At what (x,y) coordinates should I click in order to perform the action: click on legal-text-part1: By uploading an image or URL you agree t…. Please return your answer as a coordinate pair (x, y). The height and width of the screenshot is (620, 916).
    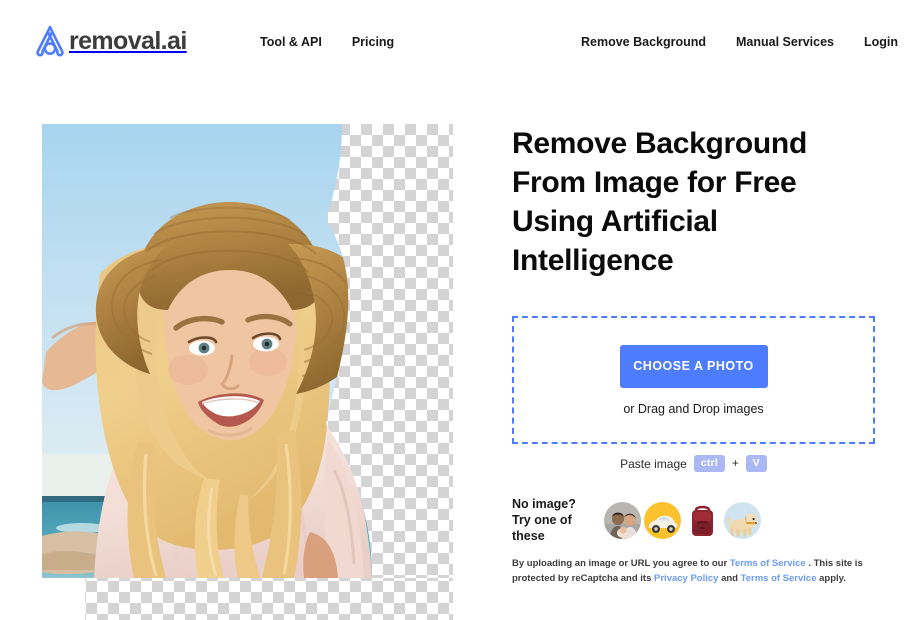
    Looking at the image, I should click on (621, 563).